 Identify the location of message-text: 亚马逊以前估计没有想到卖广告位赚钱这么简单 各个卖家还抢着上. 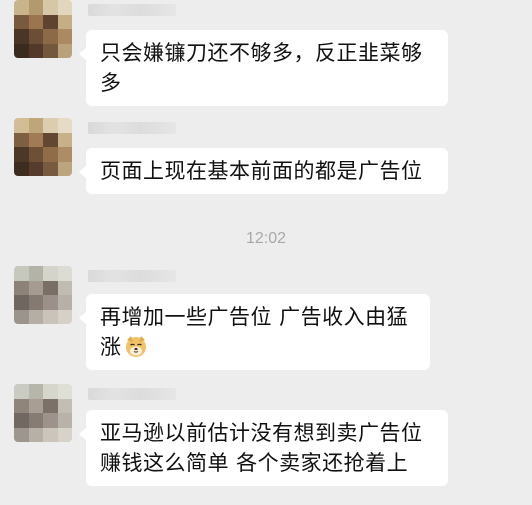
(261, 448).